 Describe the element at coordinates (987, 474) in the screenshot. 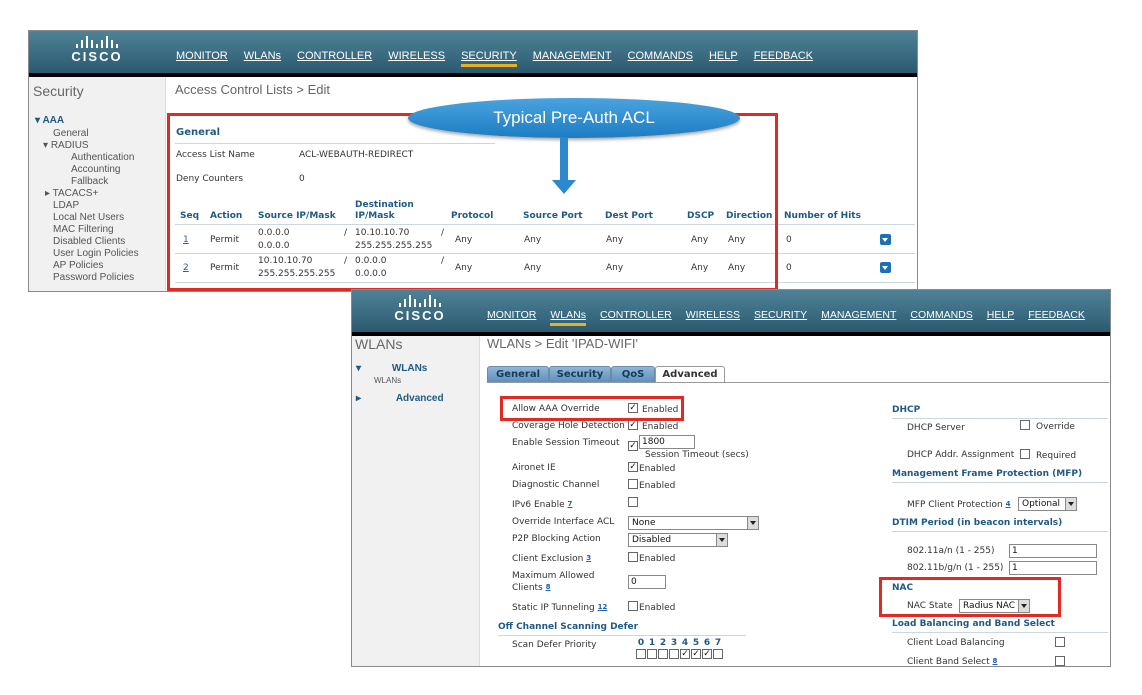

I see `section-mfp: Management Frame Protection (MFP)` at that location.